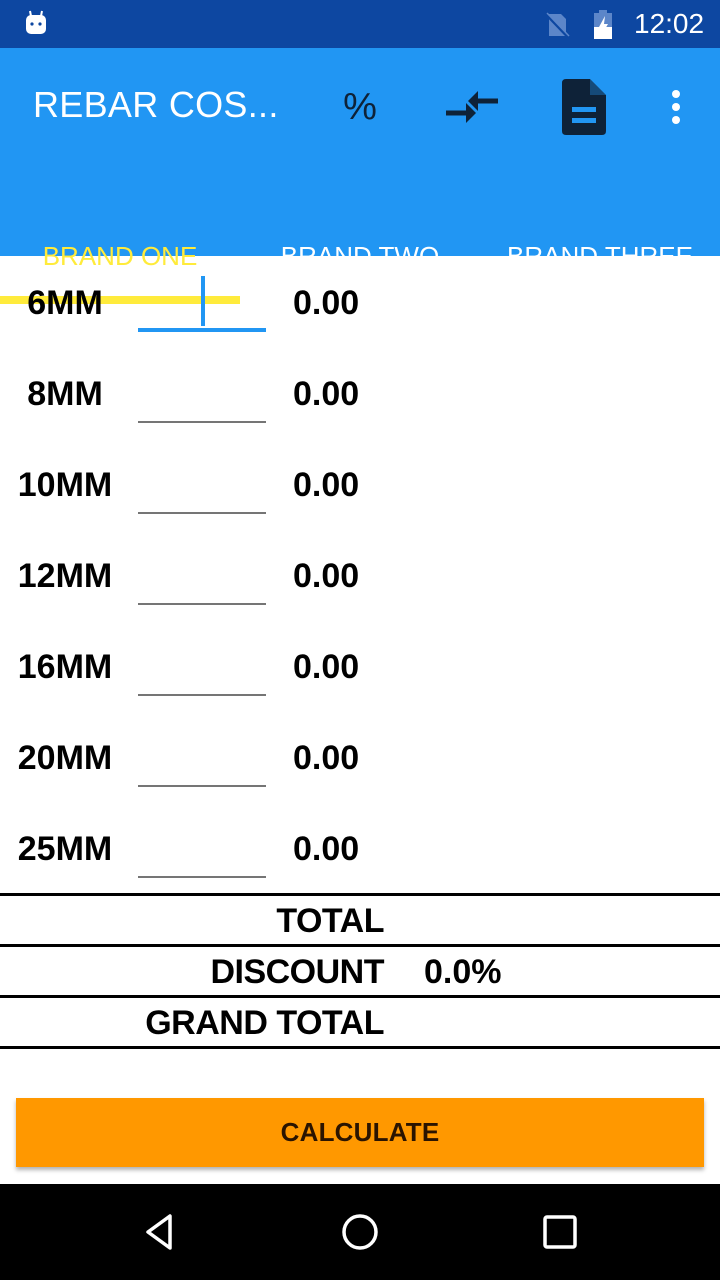 The height and width of the screenshot is (1280, 720). What do you see at coordinates (669, 23) in the screenshot?
I see `status-clock: 12:02` at bounding box center [669, 23].